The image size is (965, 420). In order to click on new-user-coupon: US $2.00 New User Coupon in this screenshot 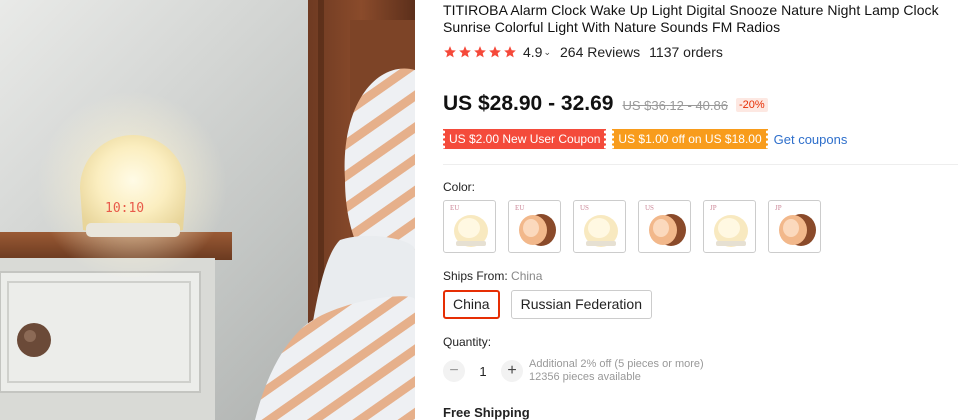, I will do `click(524, 139)`.